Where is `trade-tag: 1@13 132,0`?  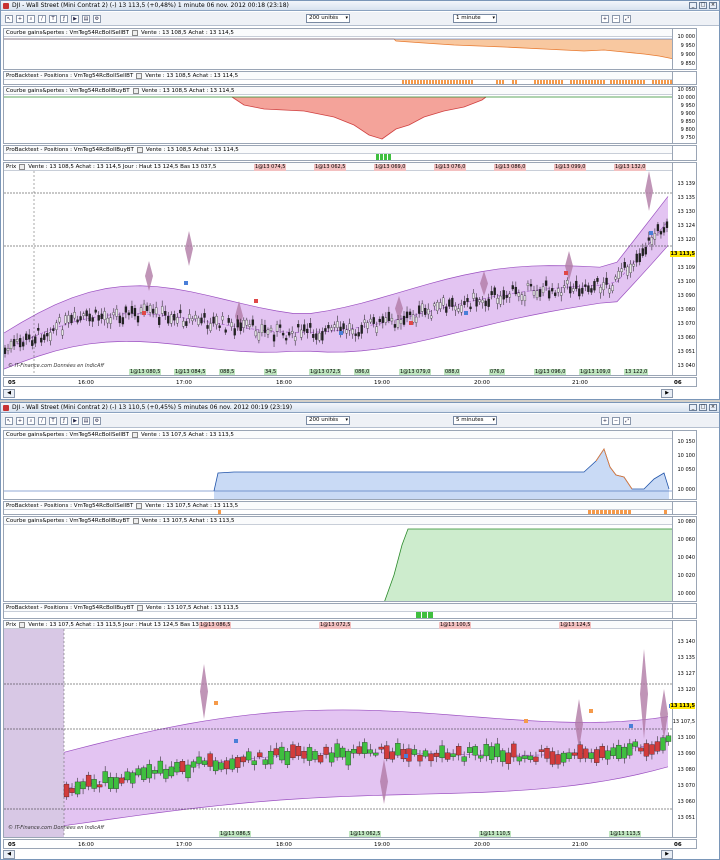 trade-tag: 1@13 132,0 is located at coordinates (630, 167).